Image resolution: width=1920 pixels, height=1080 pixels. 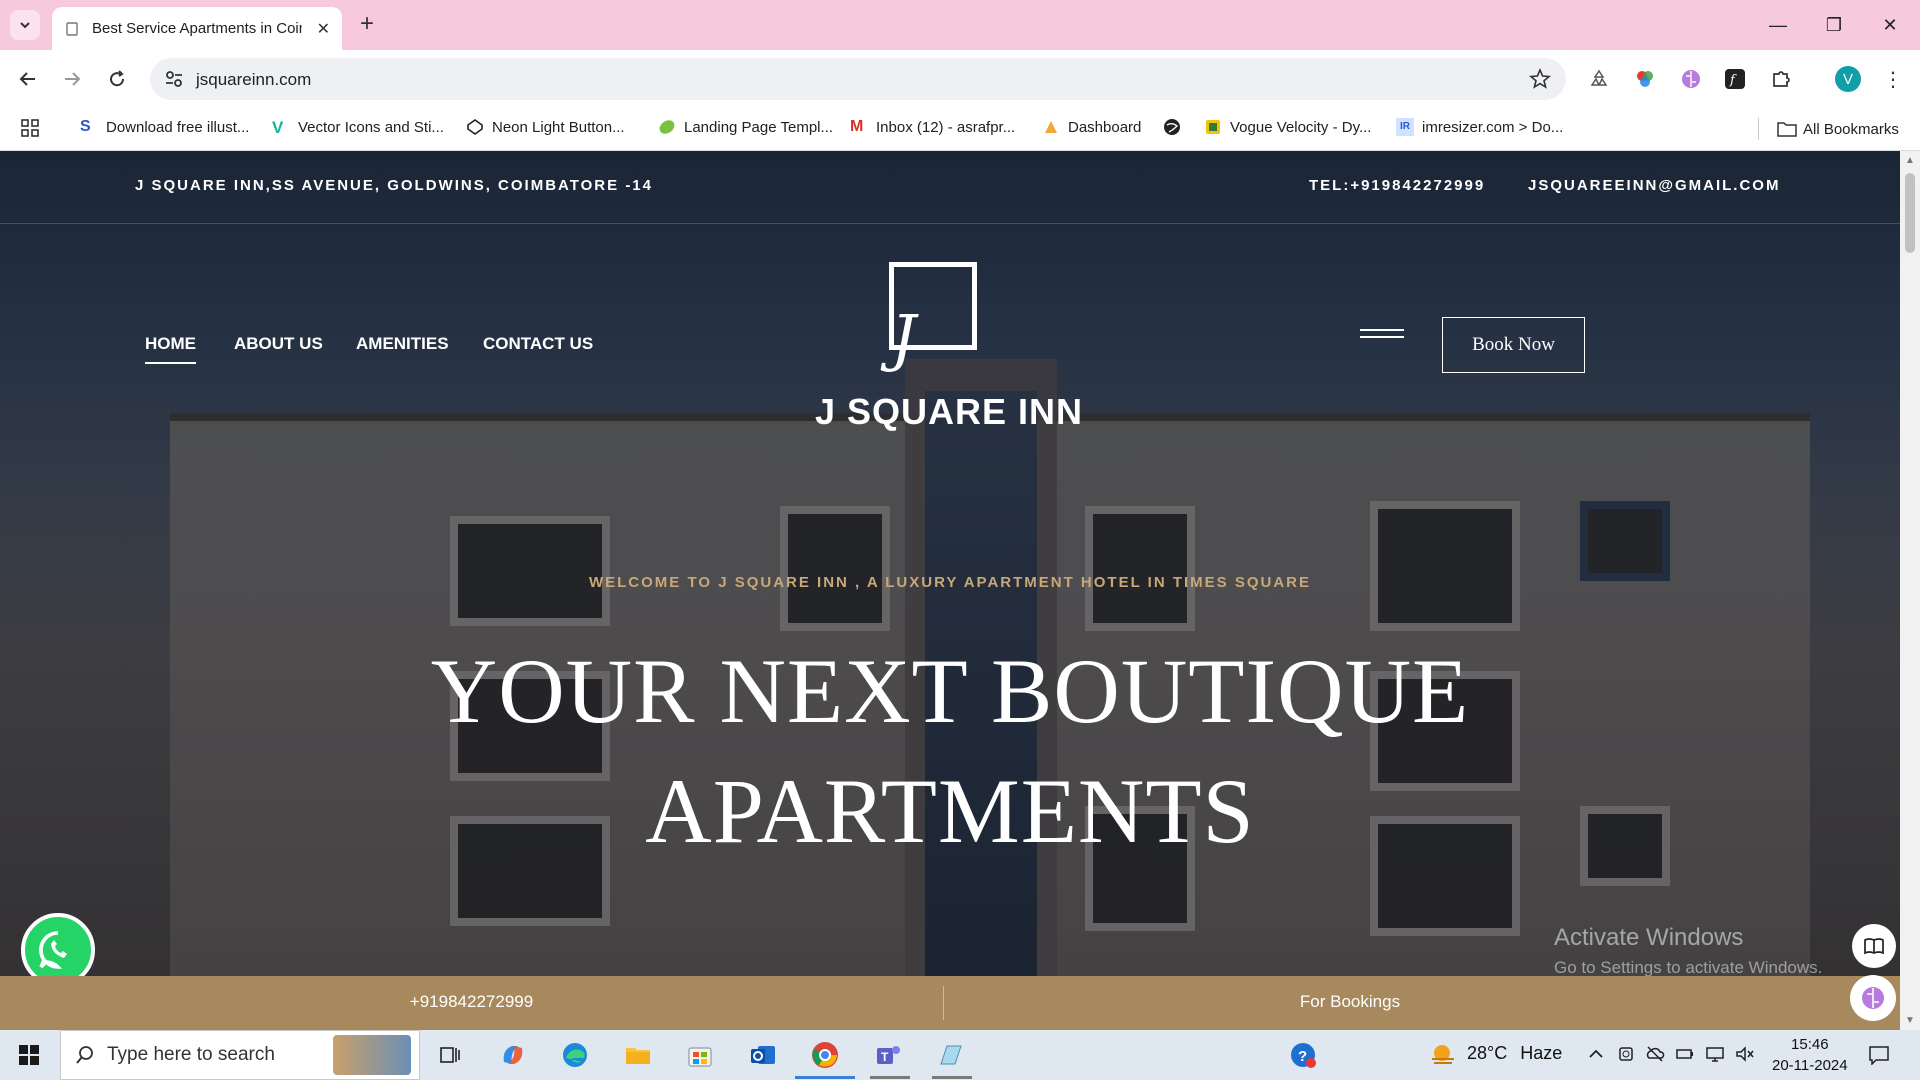 What do you see at coordinates (402, 344) in the screenshot?
I see `nav-amenities: AMENITIES` at bounding box center [402, 344].